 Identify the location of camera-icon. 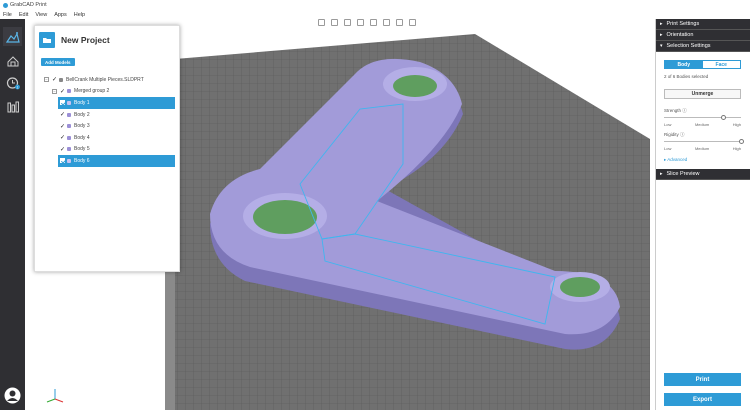
(399, 22).